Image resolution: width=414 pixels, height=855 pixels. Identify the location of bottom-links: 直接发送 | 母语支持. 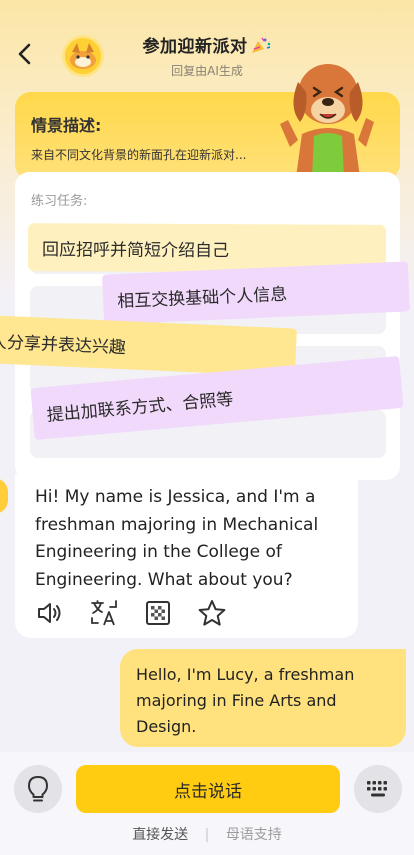
(207, 834).